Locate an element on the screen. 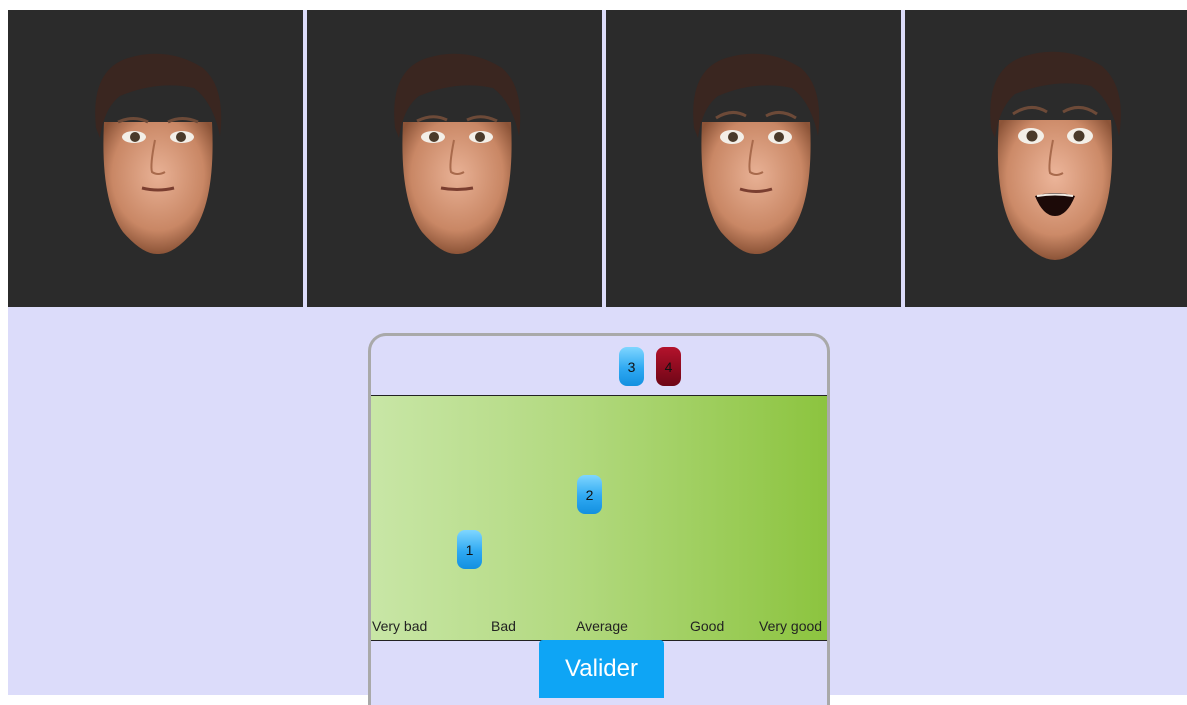 This screenshot has height=705, width=1187. rating-token-4: 4 is located at coordinates (668, 366).